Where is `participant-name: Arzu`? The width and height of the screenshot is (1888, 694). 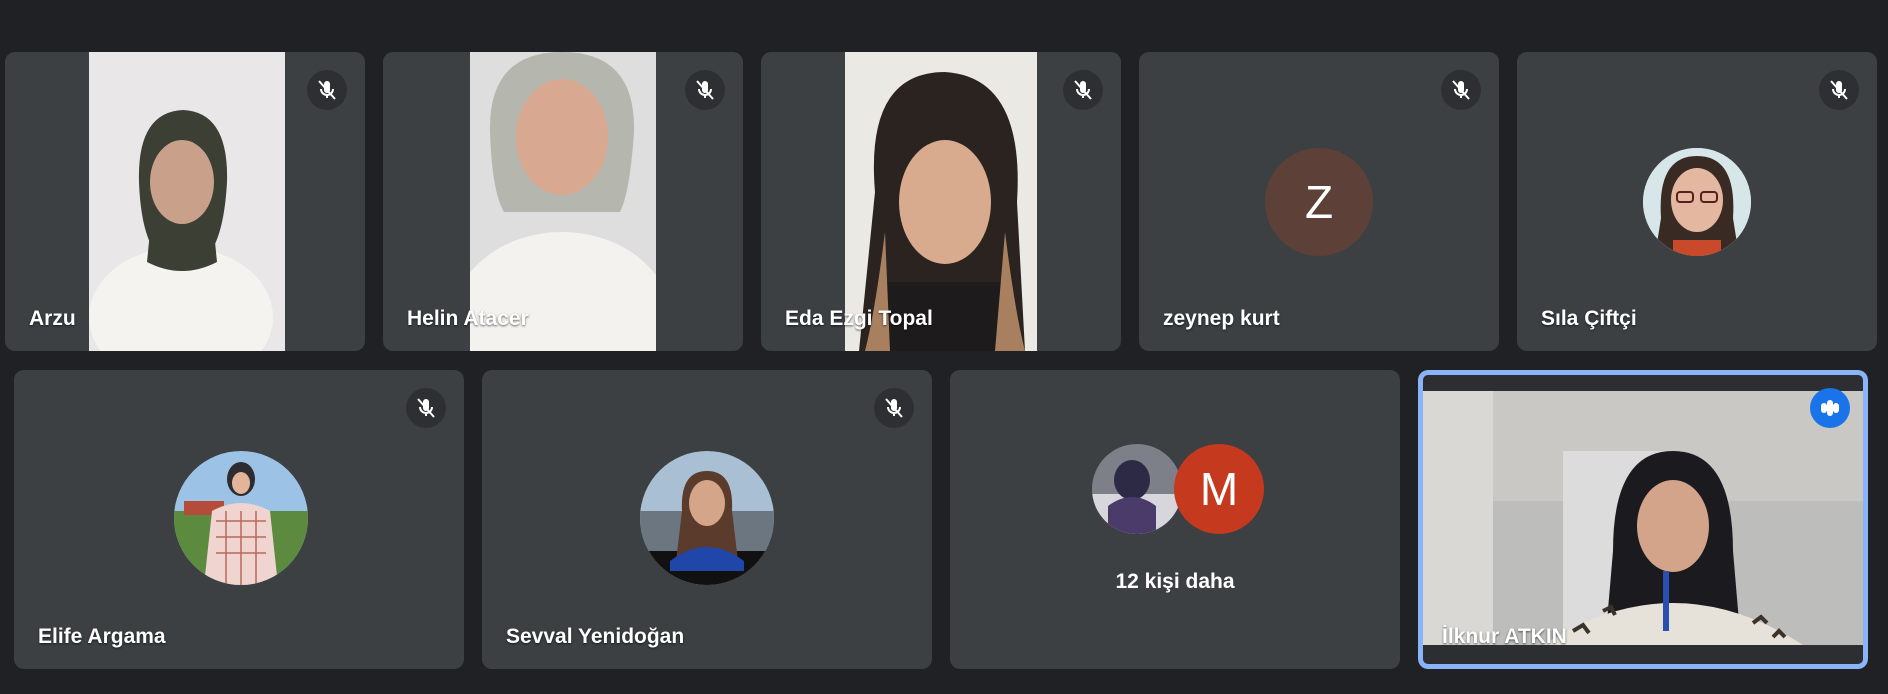
participant-name: Arzu is located at coordinates (52, 318).